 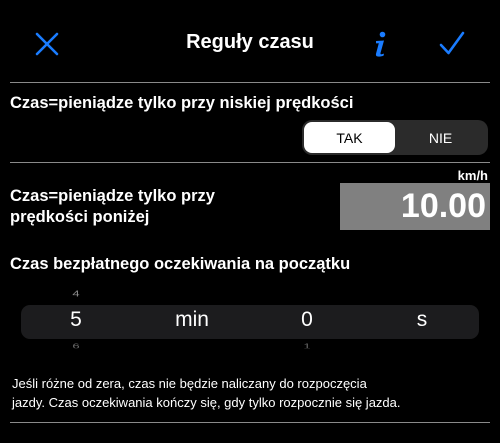 What do you see at coordinates (307, 345) in the screenshot?
I see `seconds-next-value: 1` at bounding box center [307, 345].